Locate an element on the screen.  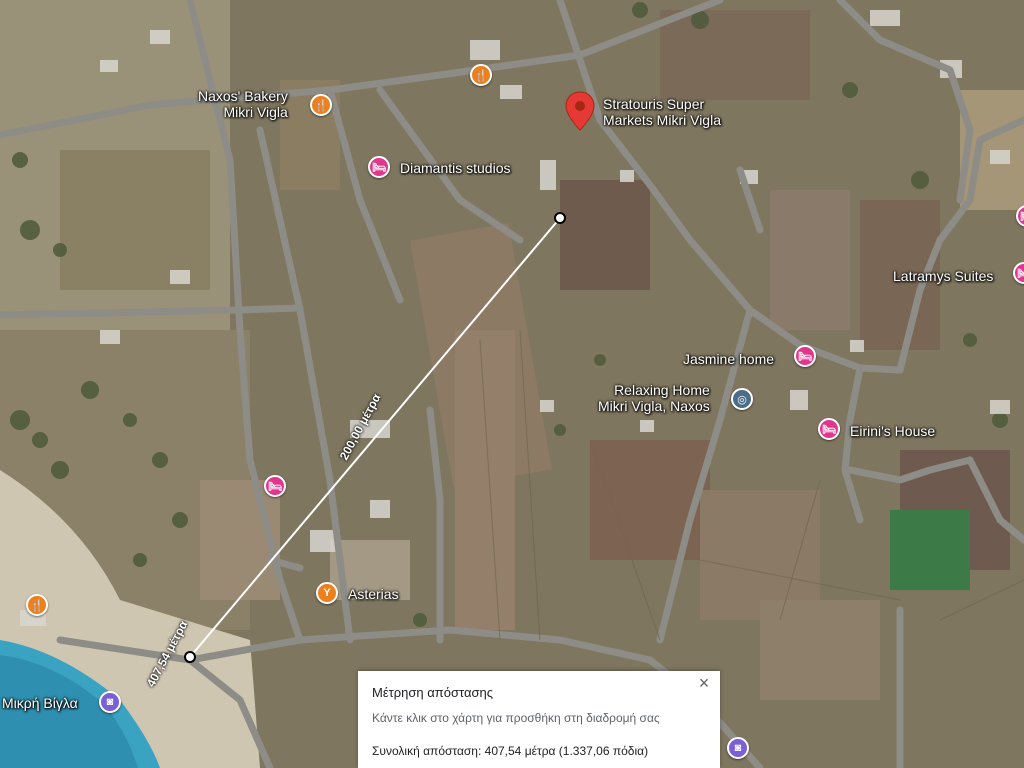
cocktail-icon: Y is located at coordinates (327, 593).